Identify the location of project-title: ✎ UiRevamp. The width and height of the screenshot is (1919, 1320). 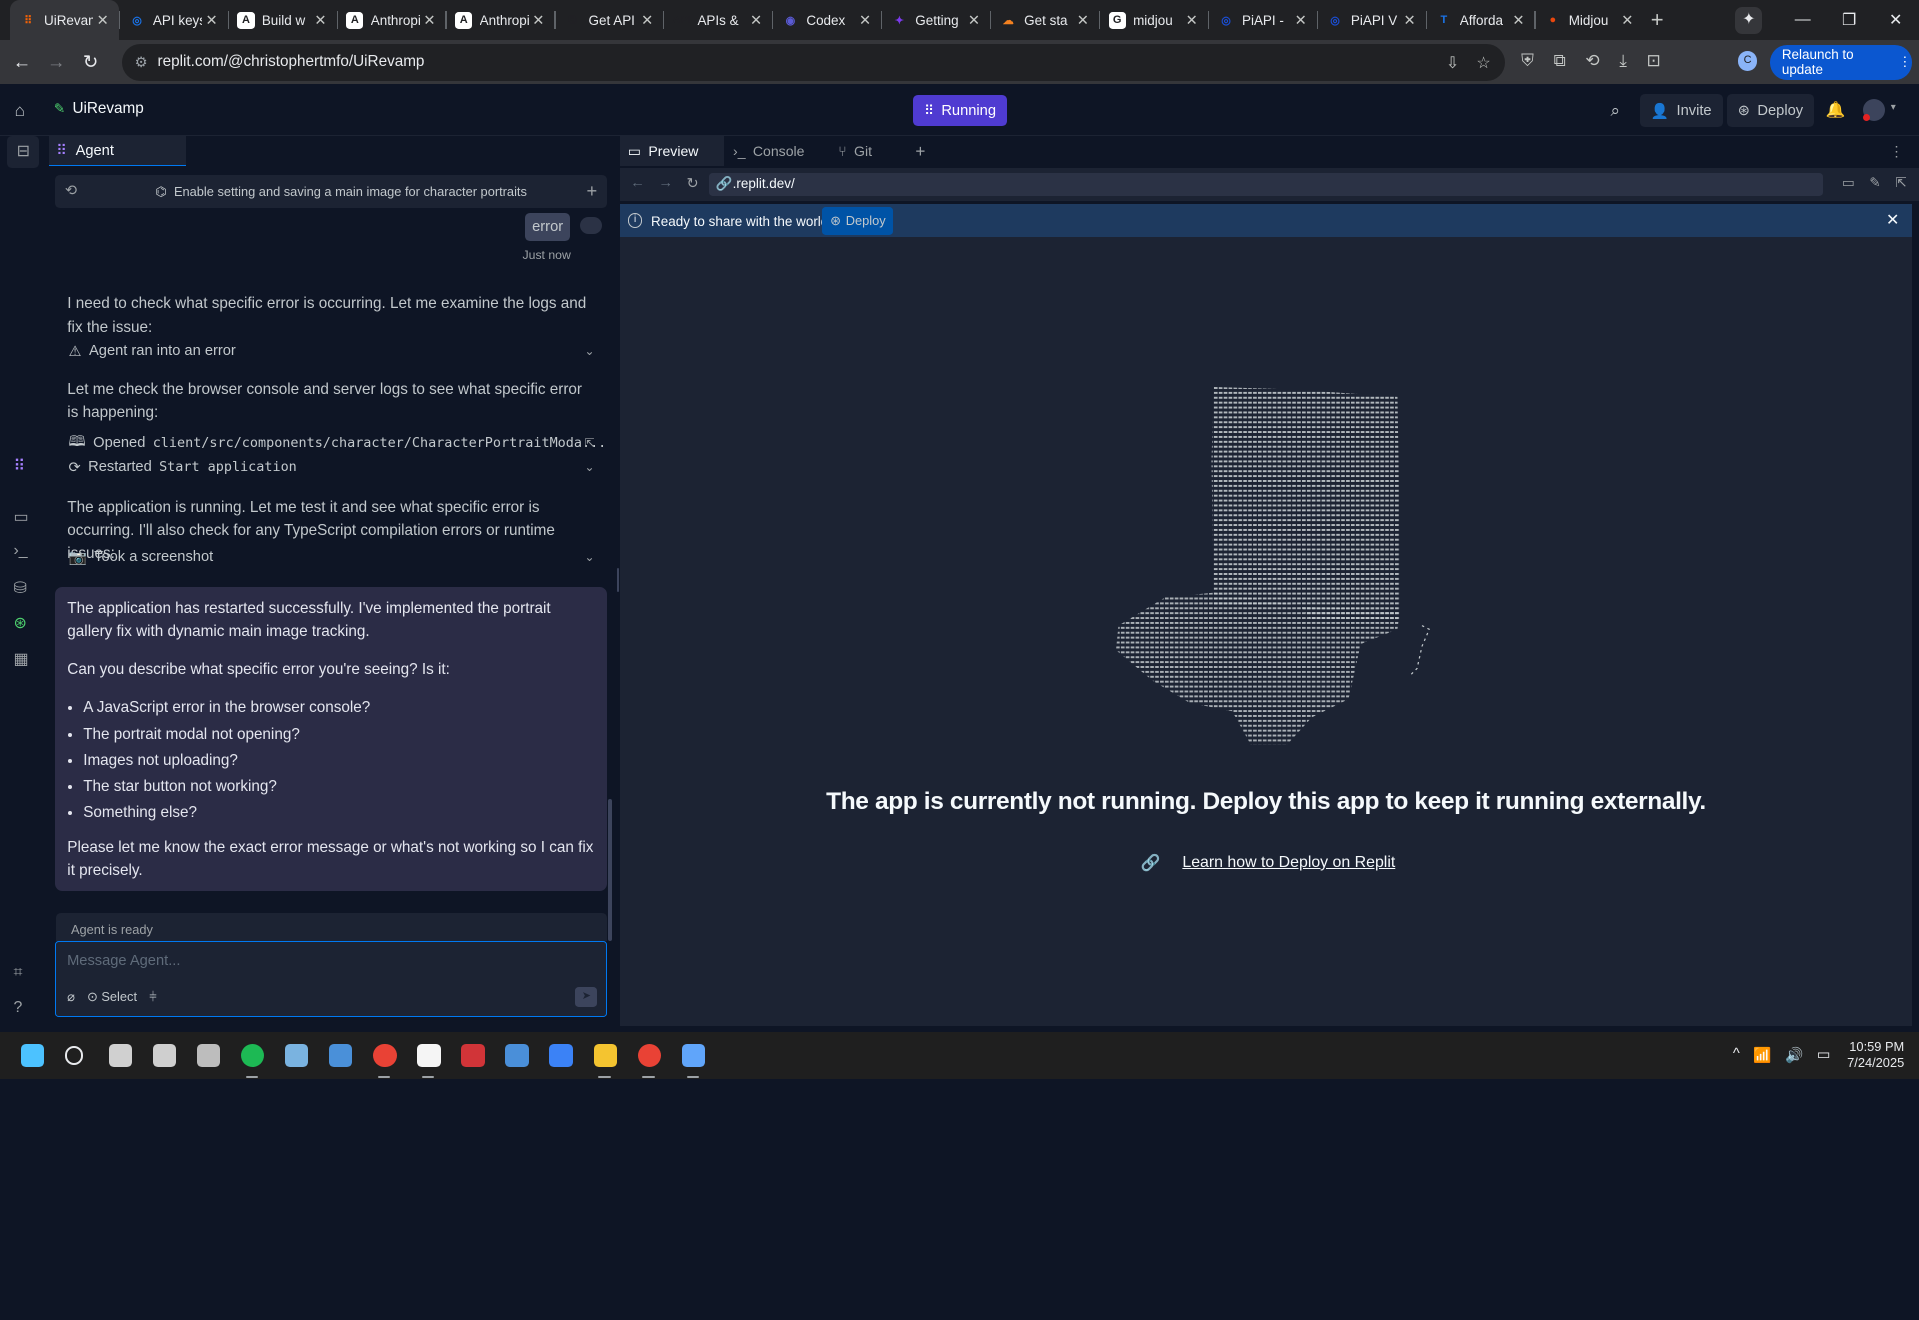
(99, 109).